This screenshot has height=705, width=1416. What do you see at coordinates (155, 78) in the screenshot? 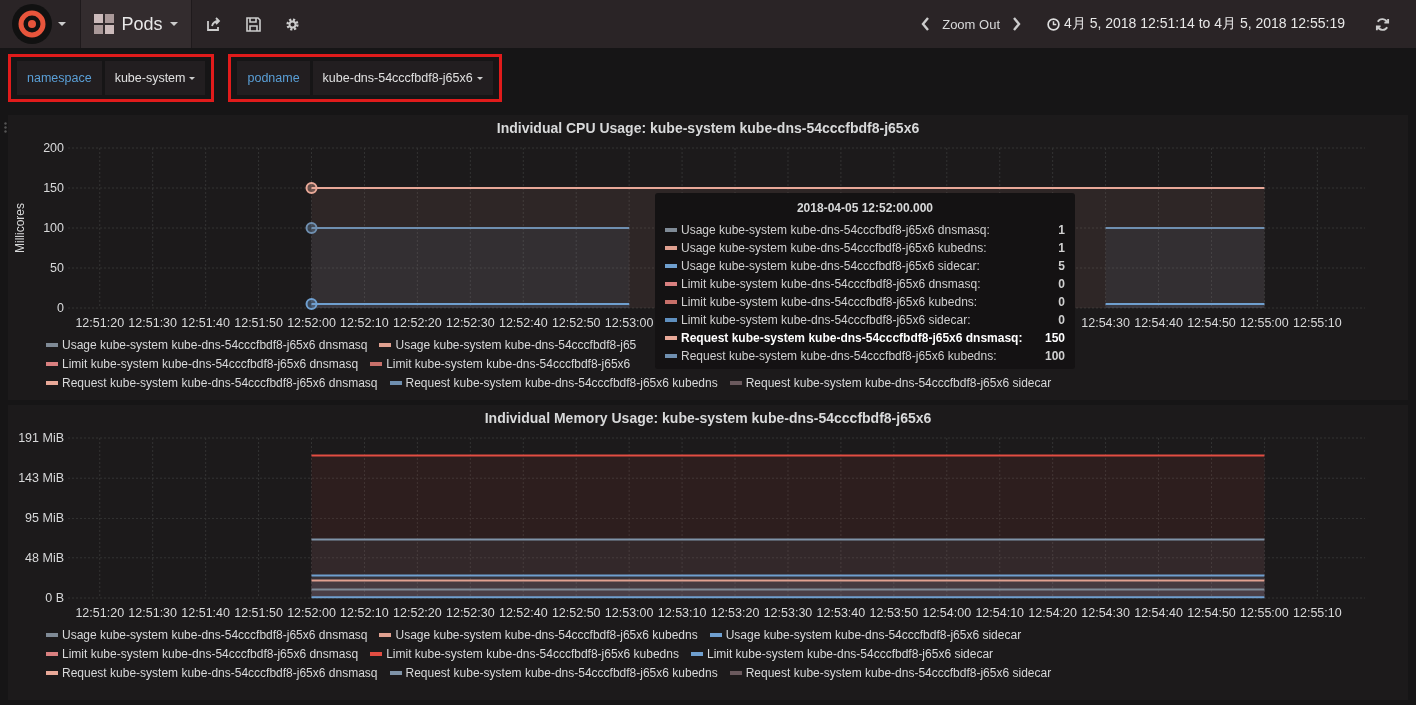
I see `variable-dropdown: kube-system` at bounding box center [155, 78].